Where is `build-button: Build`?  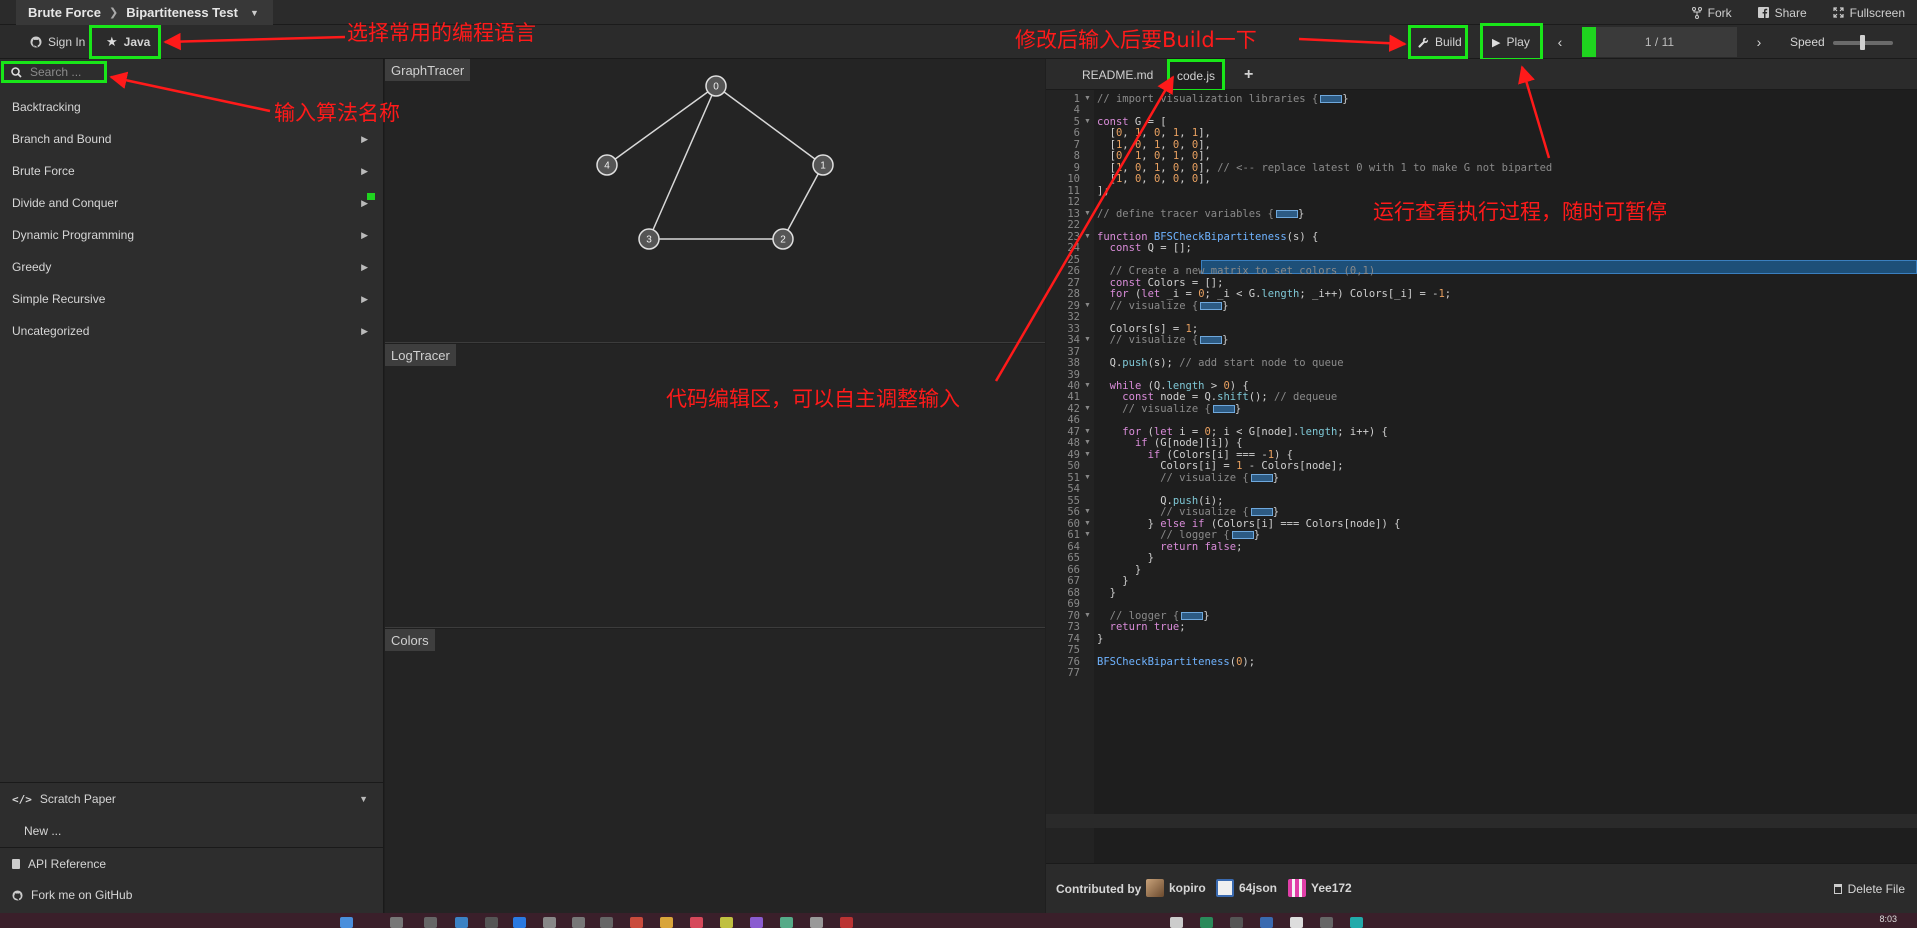
build-button: Build is located at coordinates (1438, 42).